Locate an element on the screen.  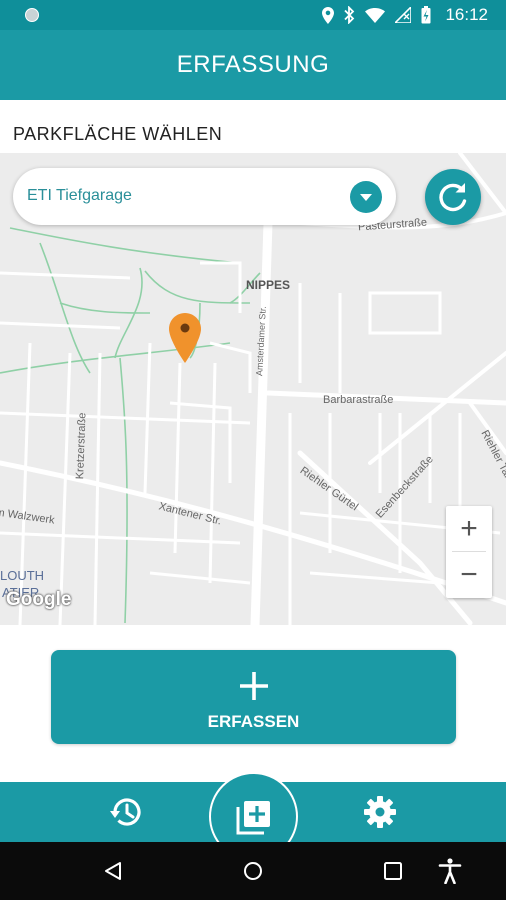
home-icon is located at coordinates (253, 871).